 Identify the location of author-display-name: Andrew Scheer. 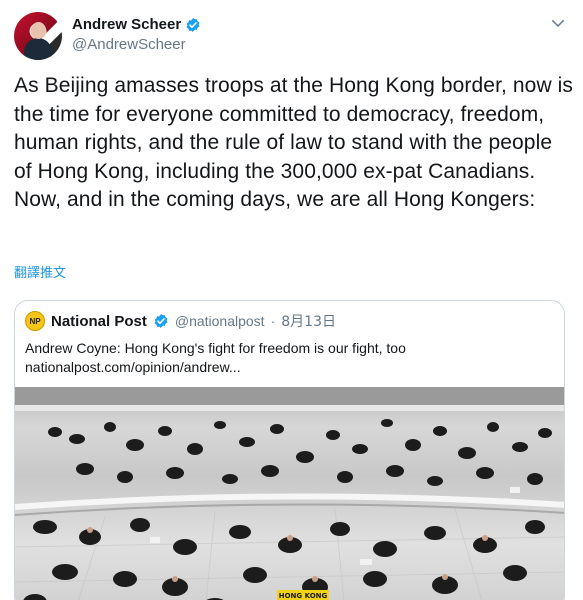
(126, 24).